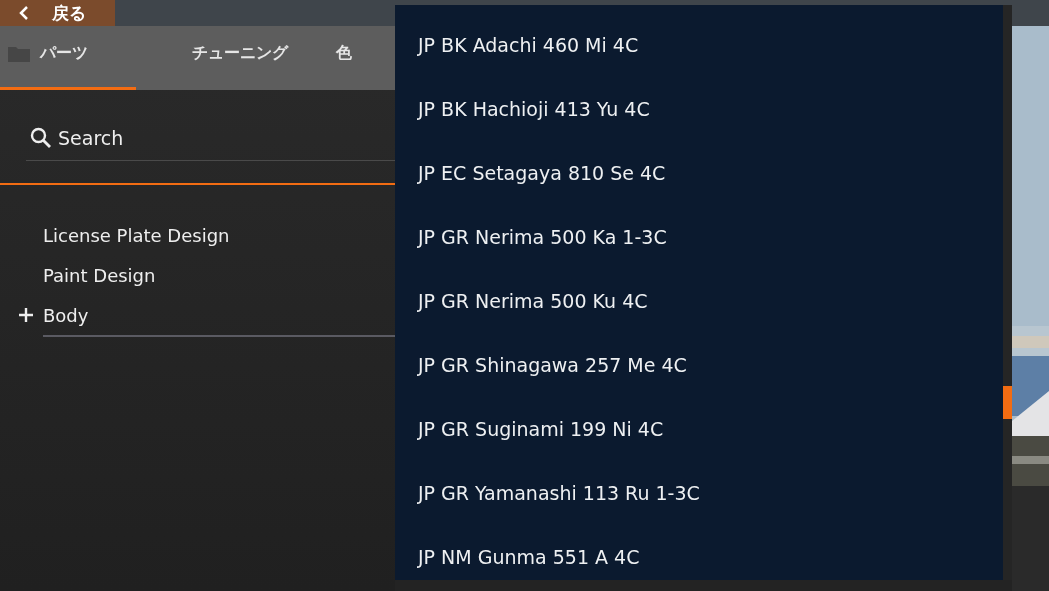 This screenshot has height=591, width=1049. Describe the element at coordinates (136, 235) in the screenshot. I see `tree-item: License Plate Design` at that location.